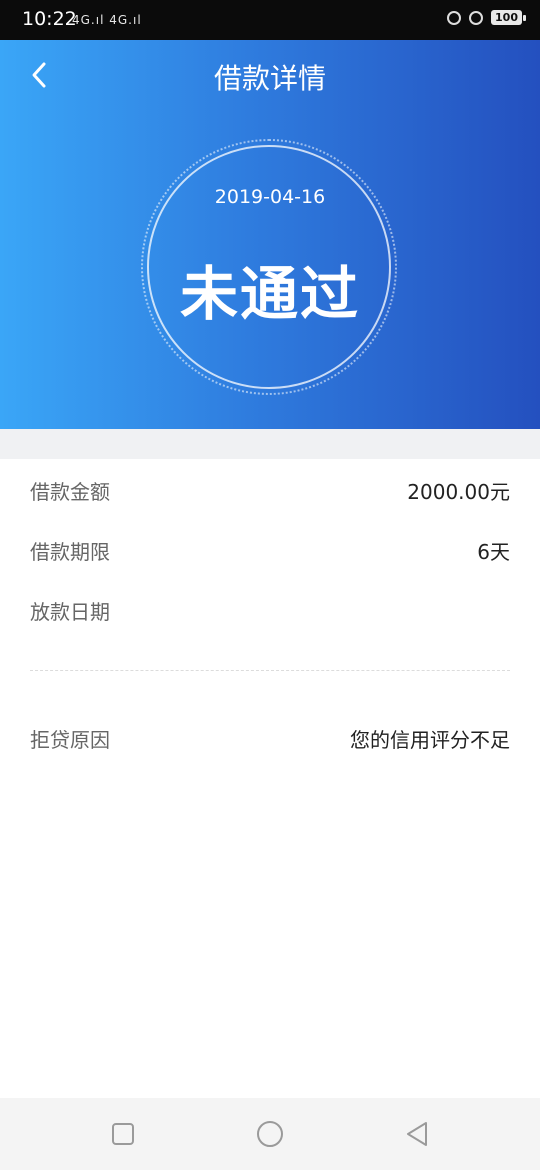 This screenshot has width=540, height=1170. Describe the element at coordinates (107, 20) in the screenshot. I see `signal-icon: 4G.ıl 4G.ıl` at that location.